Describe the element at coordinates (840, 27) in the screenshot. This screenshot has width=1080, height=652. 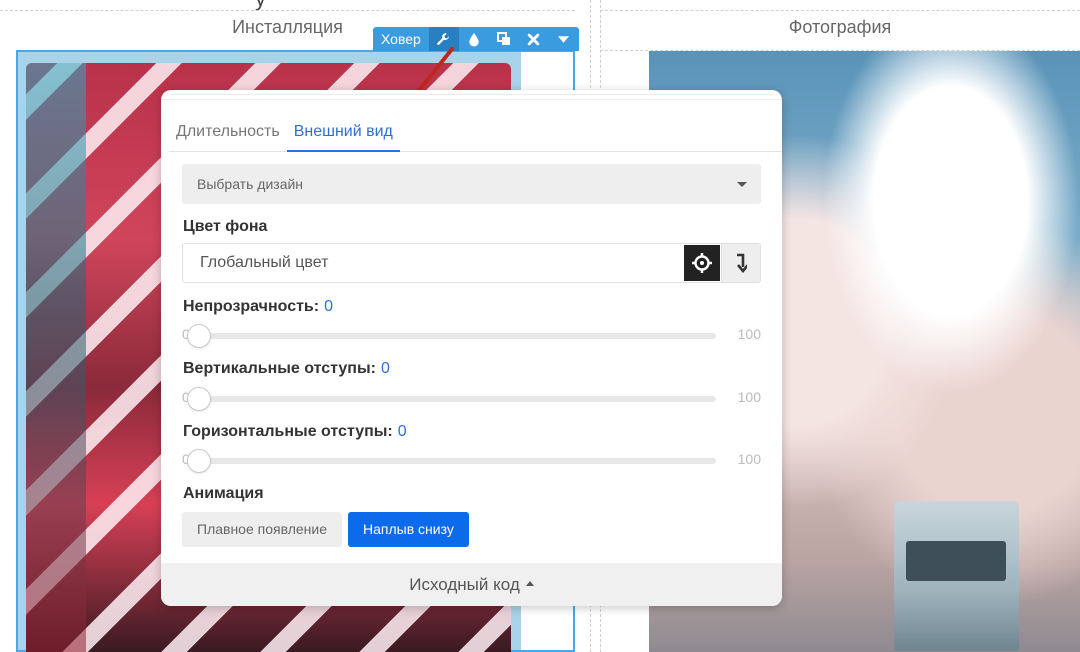
I see `right-column-title: Фотография` at that location.